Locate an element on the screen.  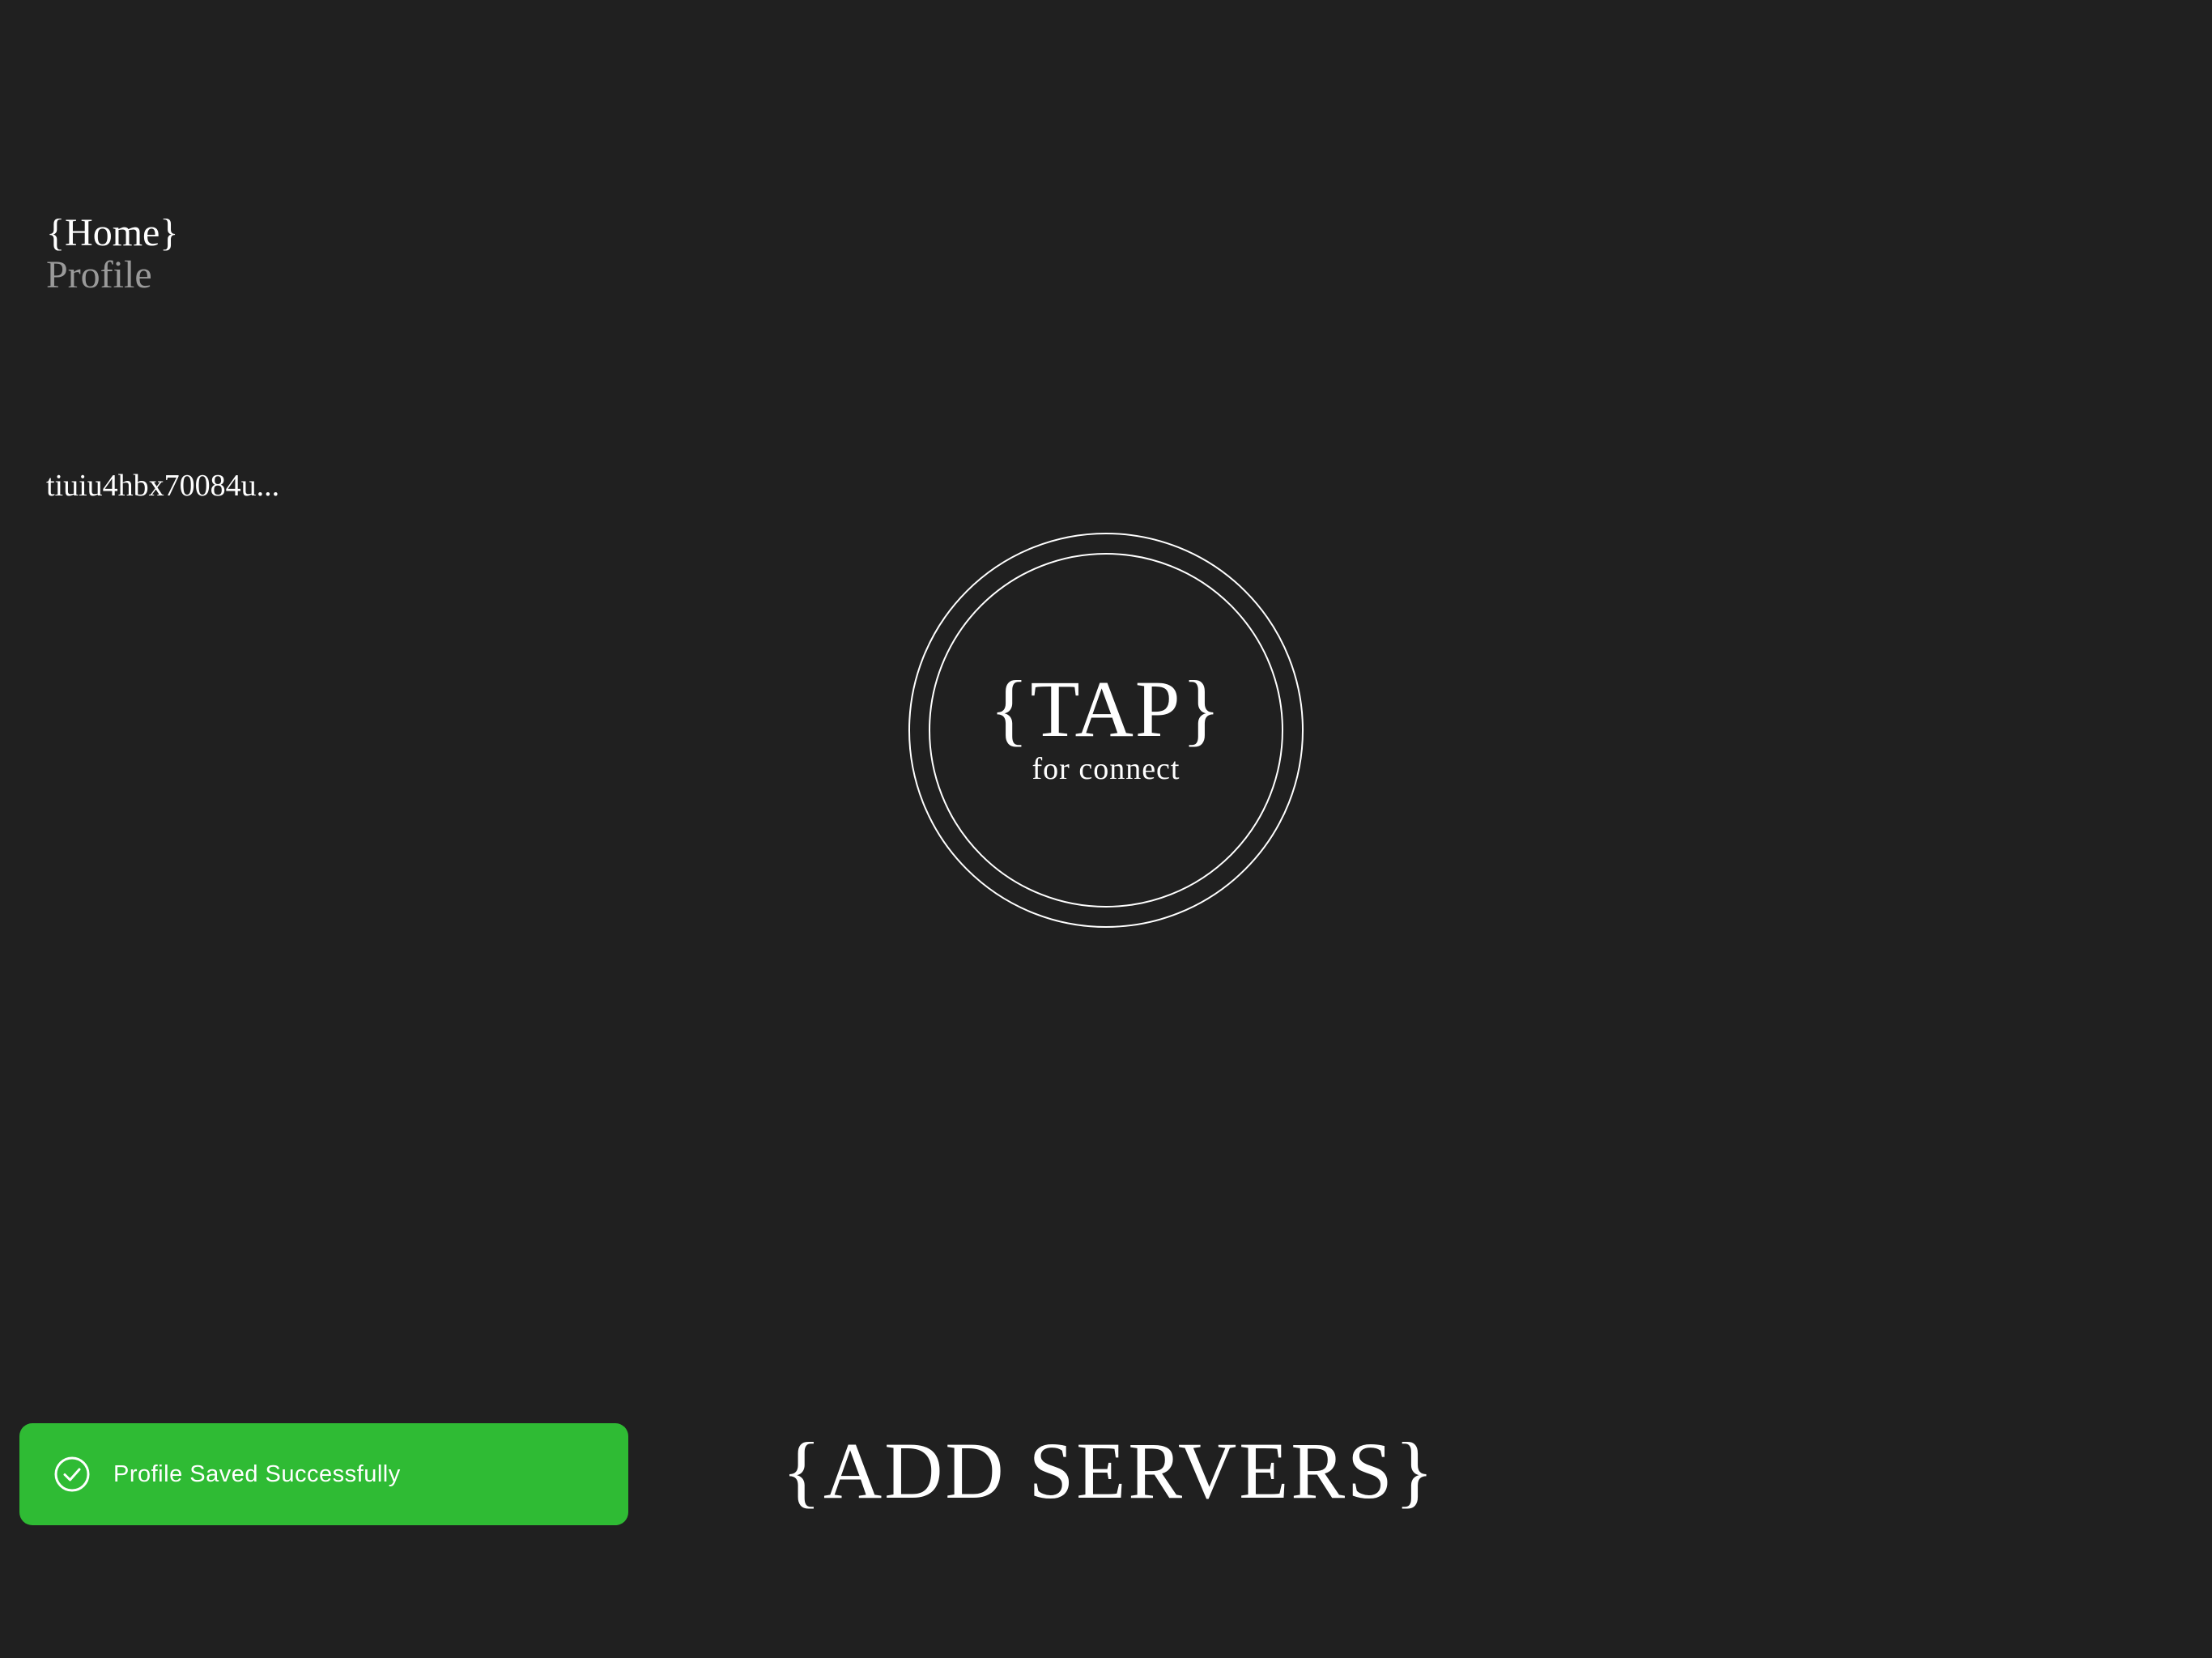
add-servers-button: {ADD SERVERS} is located at coordinates (1108, 1471).